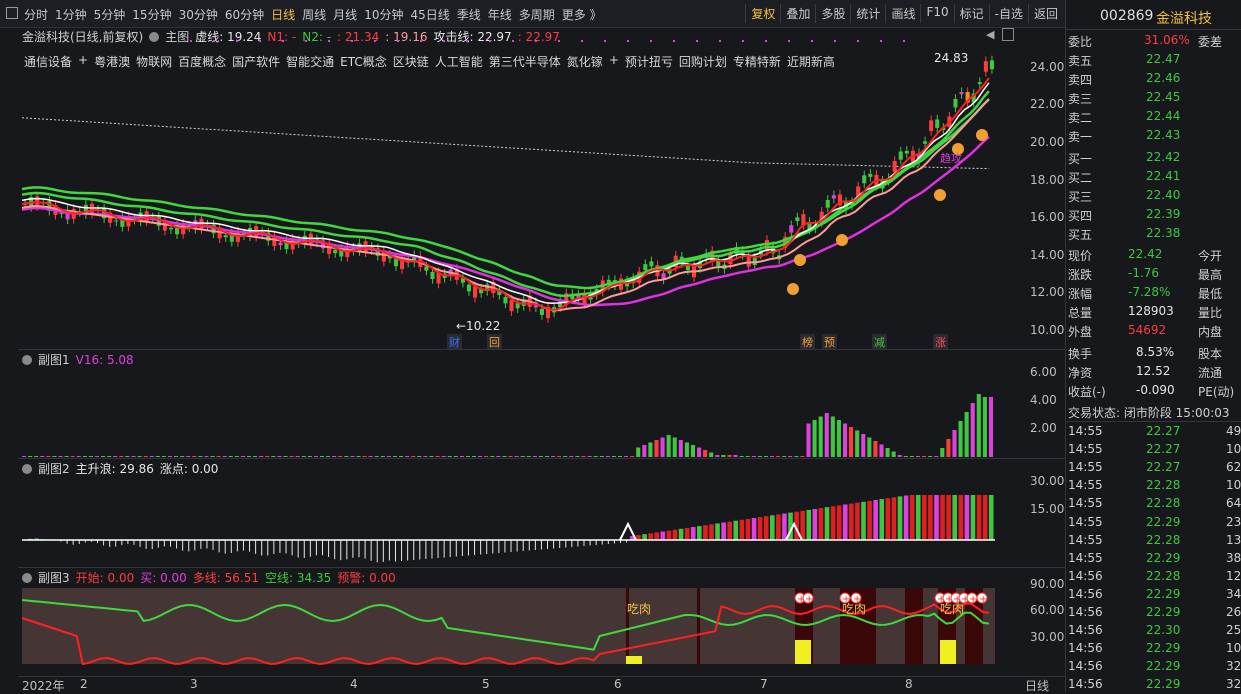  Describe the element at coordinates (1080, 158) in the screenshot. I see `bid-label: 买一` at that location.